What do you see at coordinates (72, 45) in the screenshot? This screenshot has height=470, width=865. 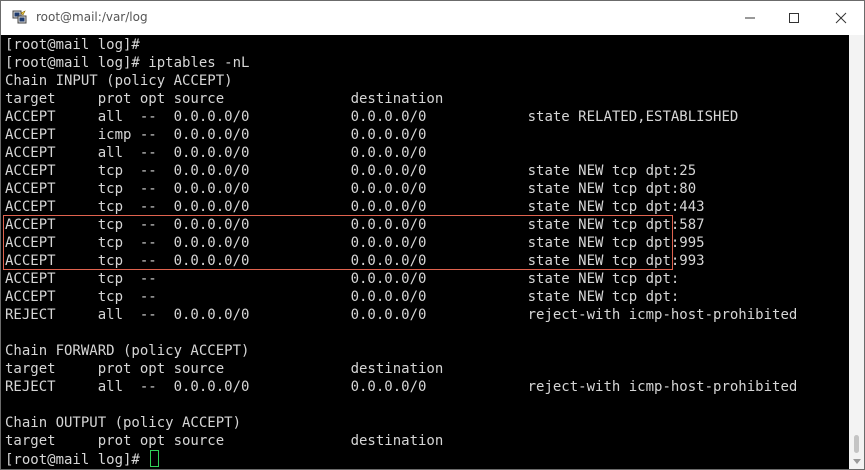 I see `terminal-line: [root@mail log]#` at bounding box center [72, 45].